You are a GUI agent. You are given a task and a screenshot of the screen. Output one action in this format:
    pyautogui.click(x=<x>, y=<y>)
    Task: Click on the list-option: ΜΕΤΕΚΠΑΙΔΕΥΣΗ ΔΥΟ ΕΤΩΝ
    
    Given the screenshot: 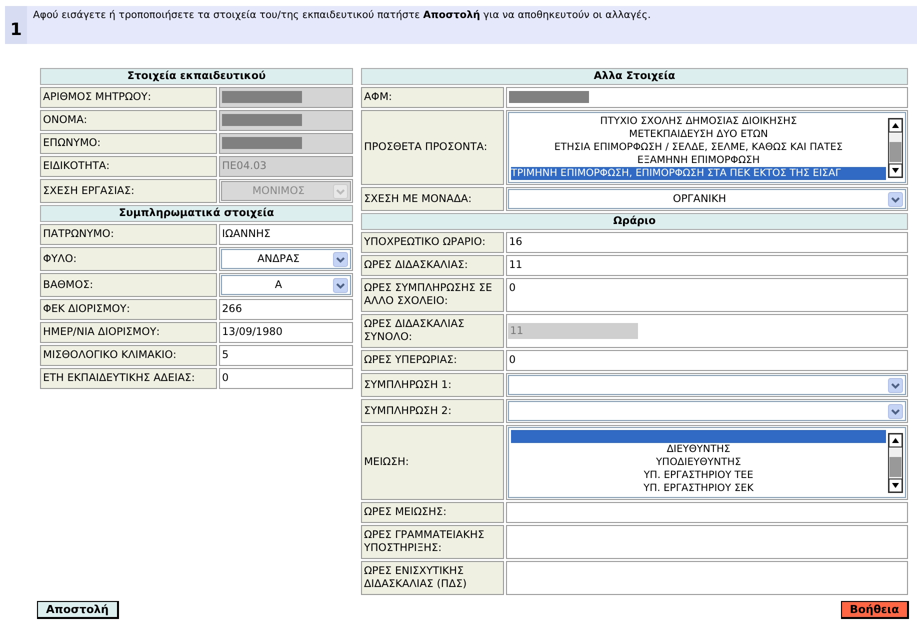 What is the action you would take?
    pyautogui.click(x=698, y=134)
    